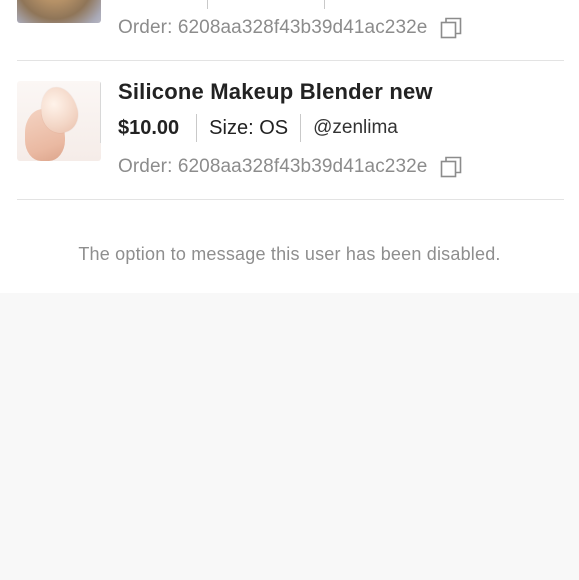 This screenshot has height=580, width=579. Describe the element at coordinates (249, 127) in the screenshot. I see `size: Size: OS` at that location.